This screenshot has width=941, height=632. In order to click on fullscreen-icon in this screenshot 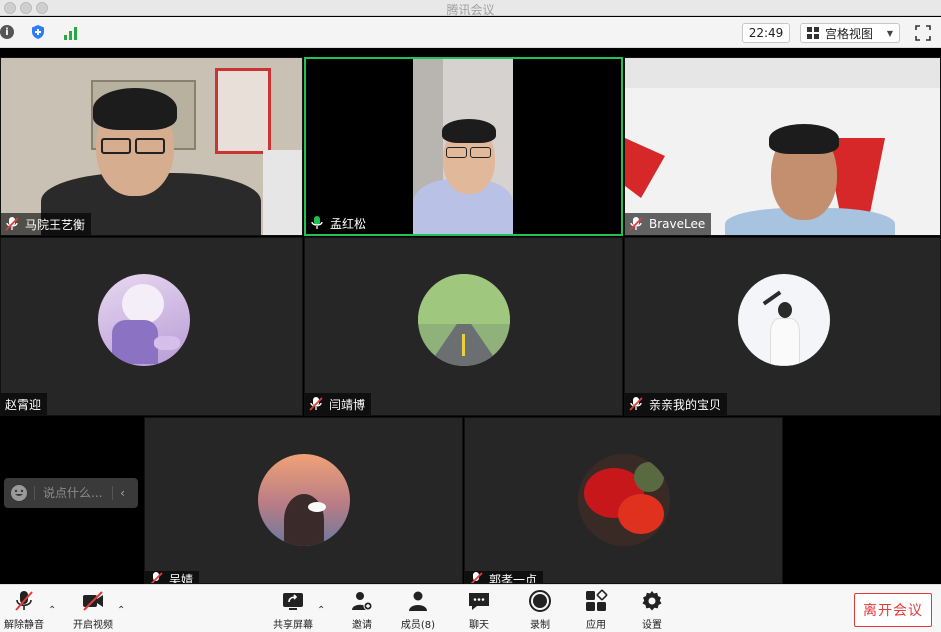, I will do `click(923, 33)`.